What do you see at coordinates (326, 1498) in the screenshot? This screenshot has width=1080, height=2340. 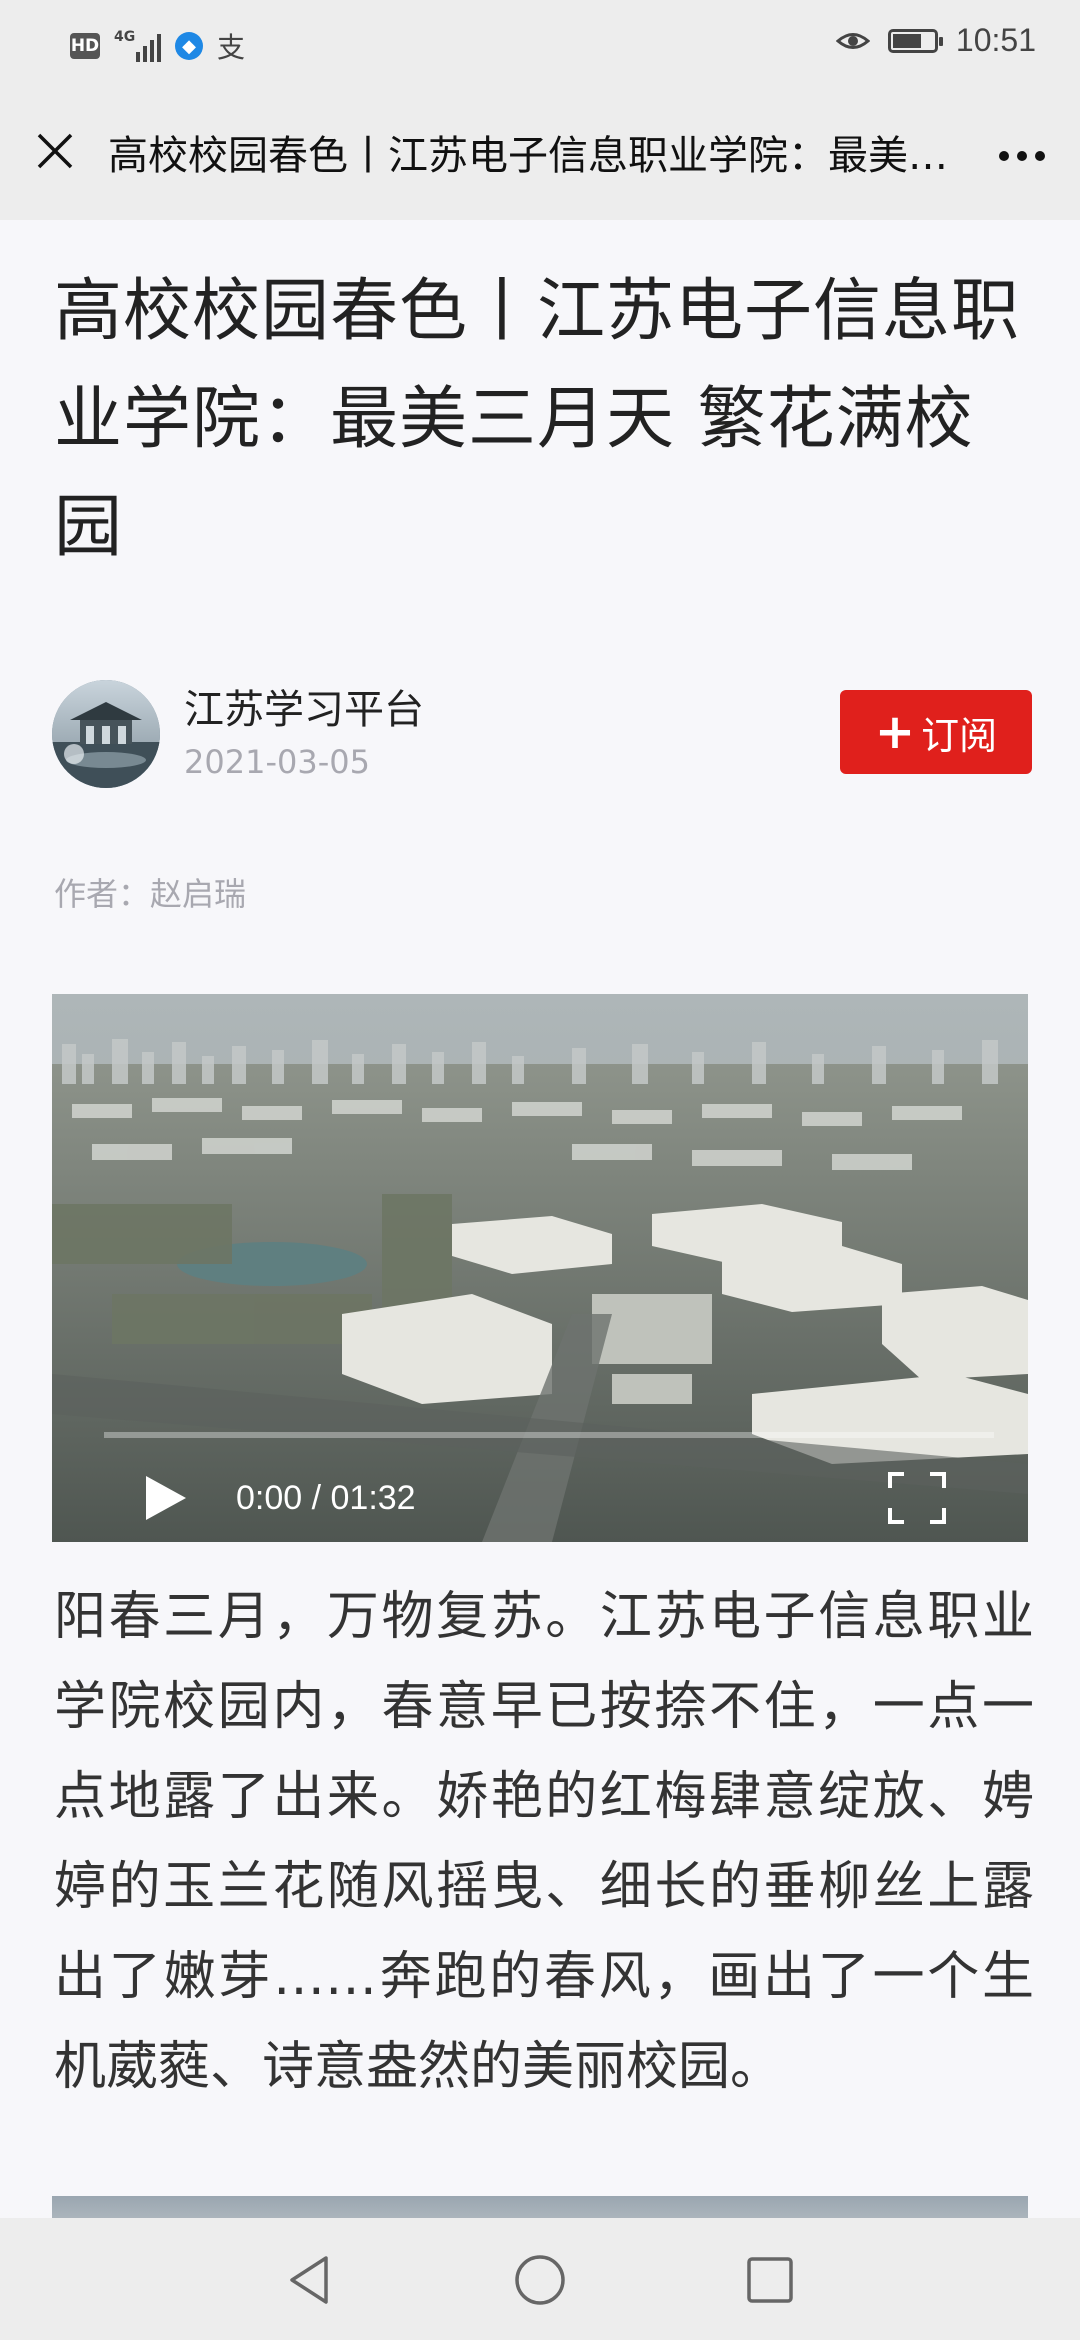 I see `video-time: 0:00 / 01:32` at bounding box center [326, 1498].